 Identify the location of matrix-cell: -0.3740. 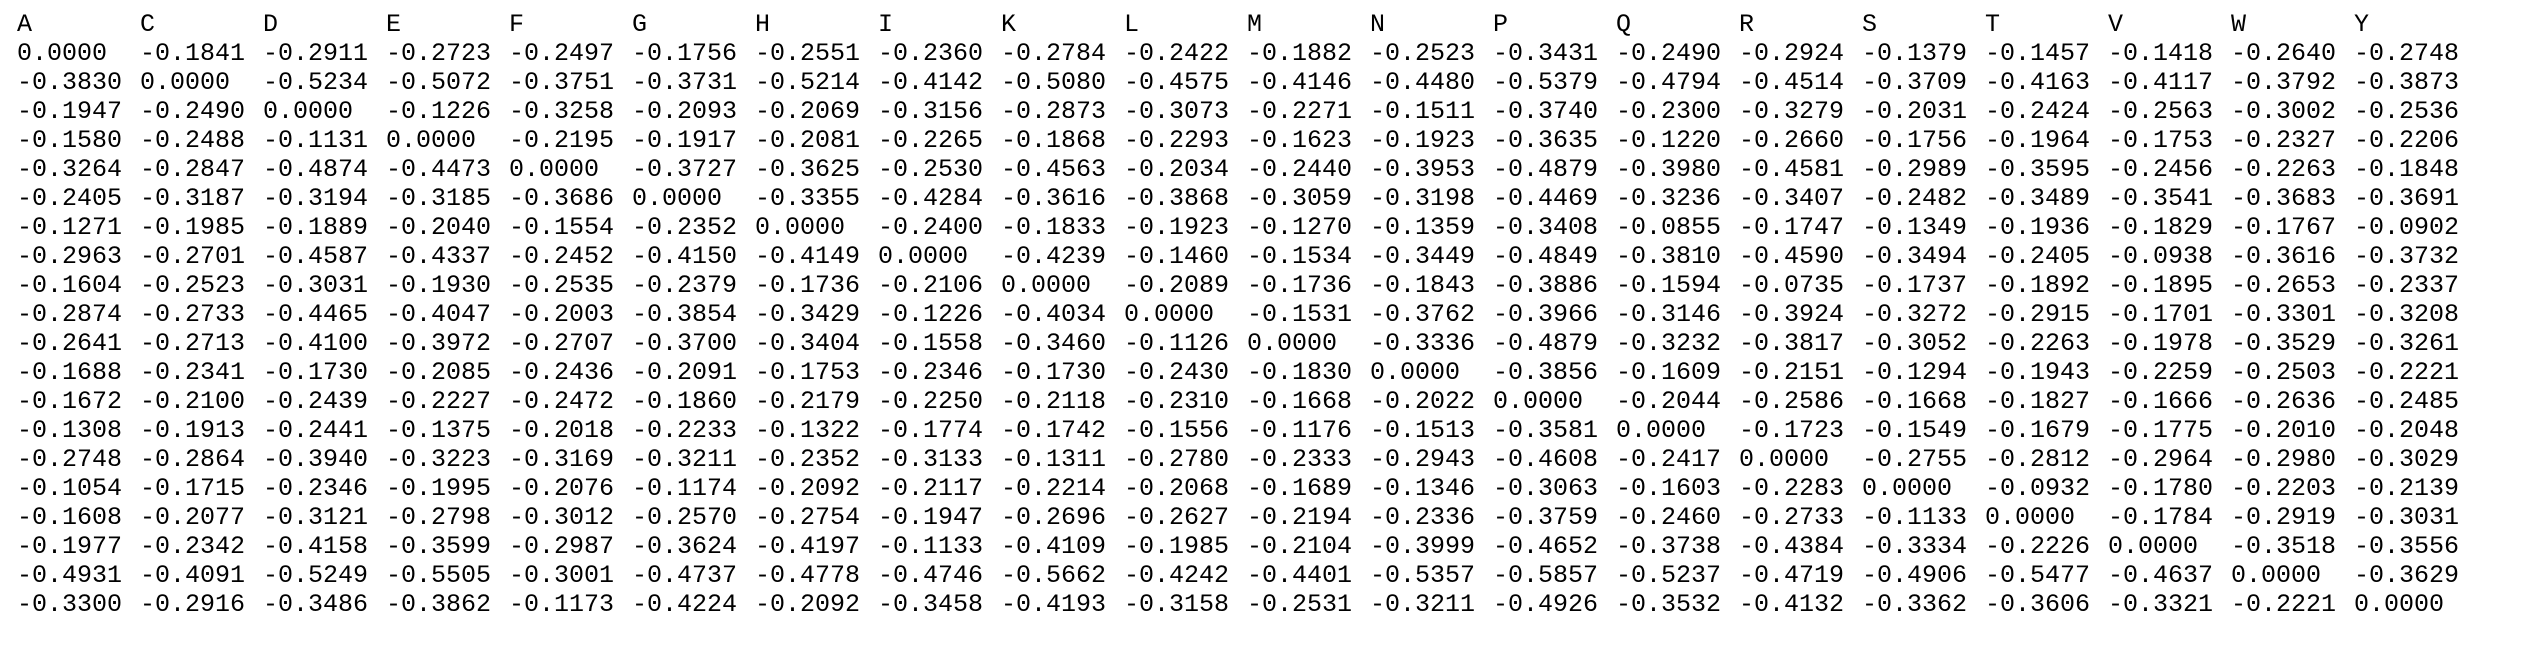
(1546, 111).